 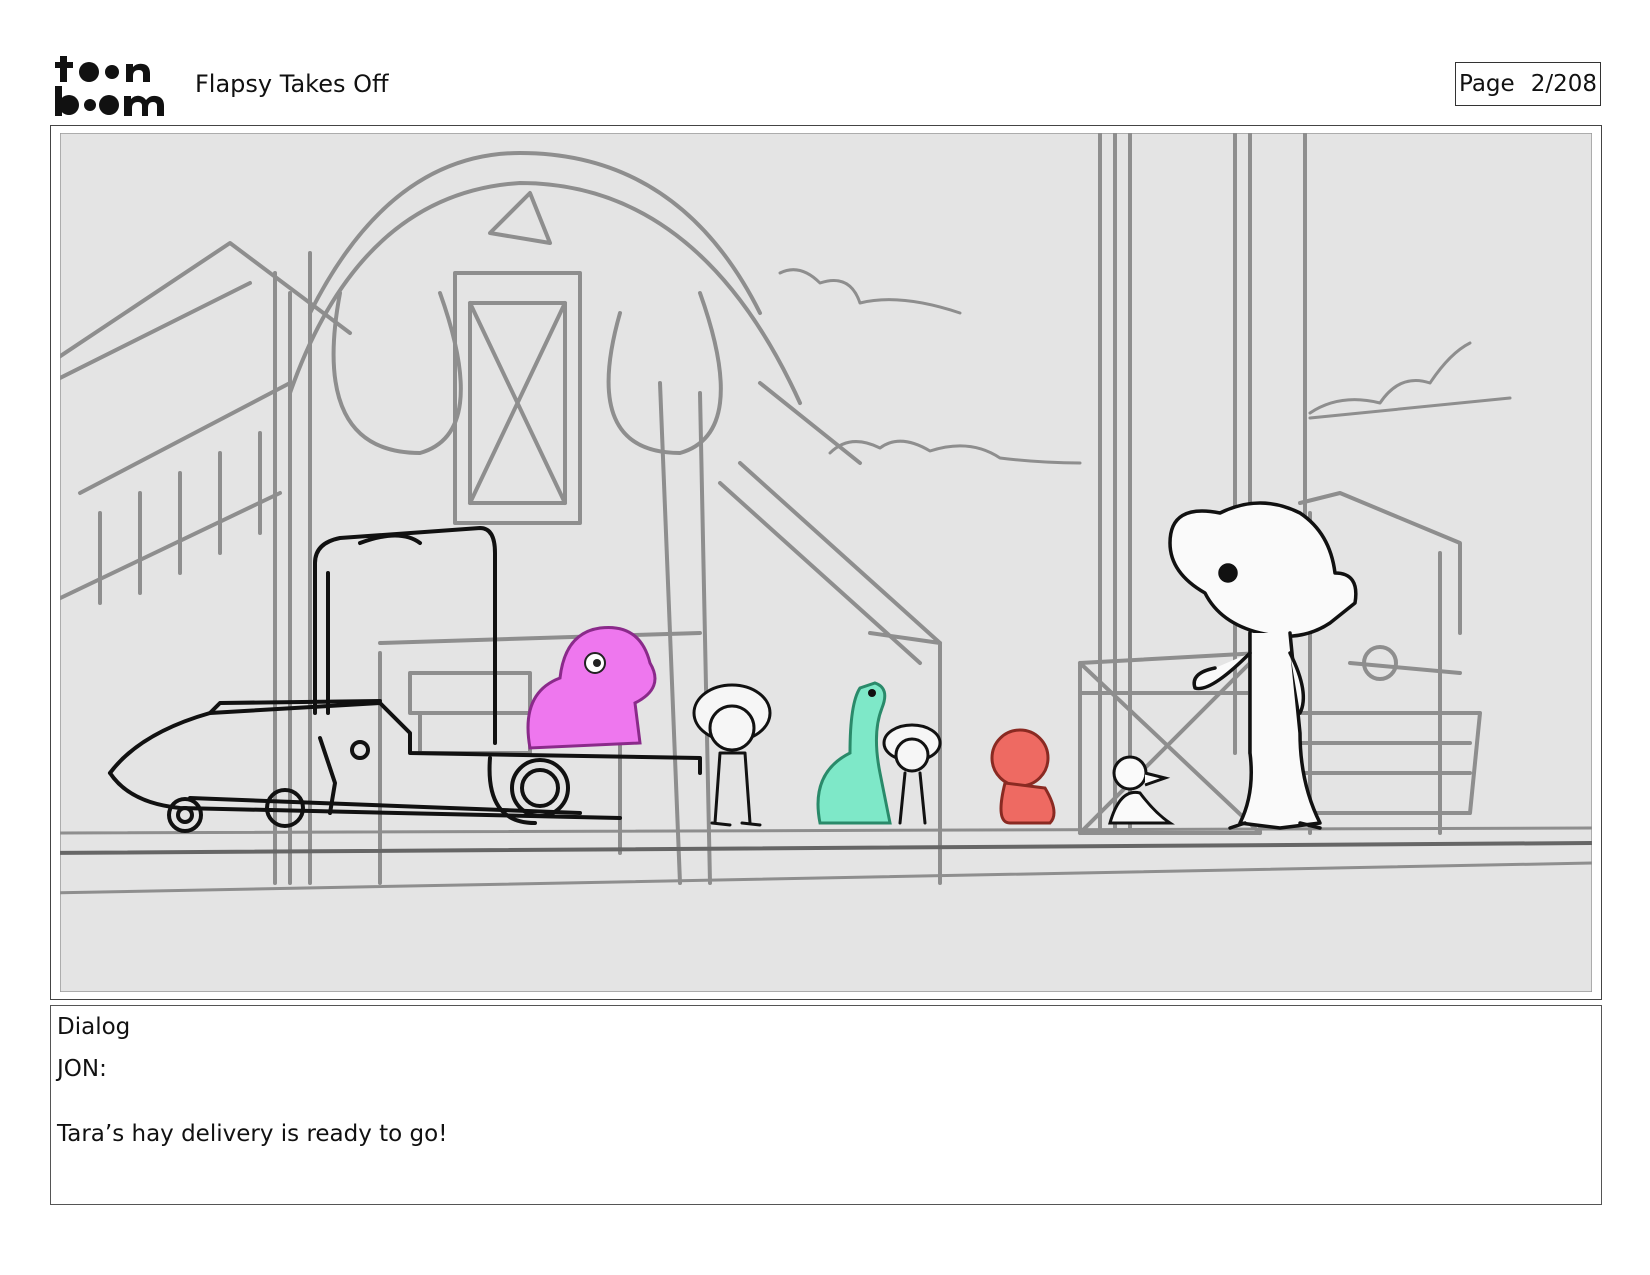 I want to click on dialog-heading: Dialog, so click(x=94, y=1027).